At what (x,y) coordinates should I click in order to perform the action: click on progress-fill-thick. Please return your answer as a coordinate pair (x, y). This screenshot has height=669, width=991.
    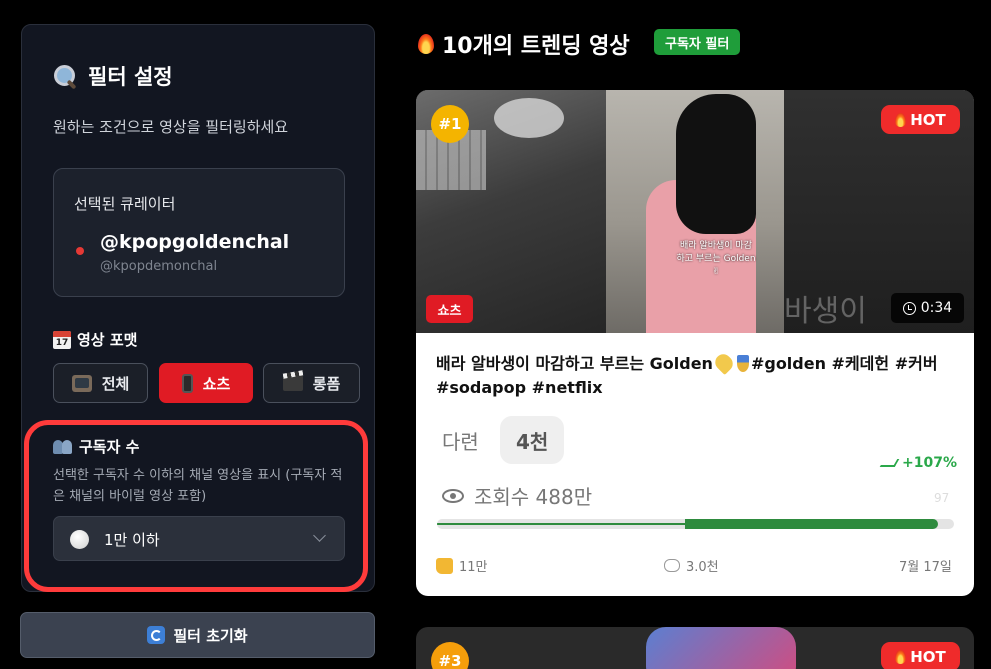
    Looking at the image, I should click on (812, 524).